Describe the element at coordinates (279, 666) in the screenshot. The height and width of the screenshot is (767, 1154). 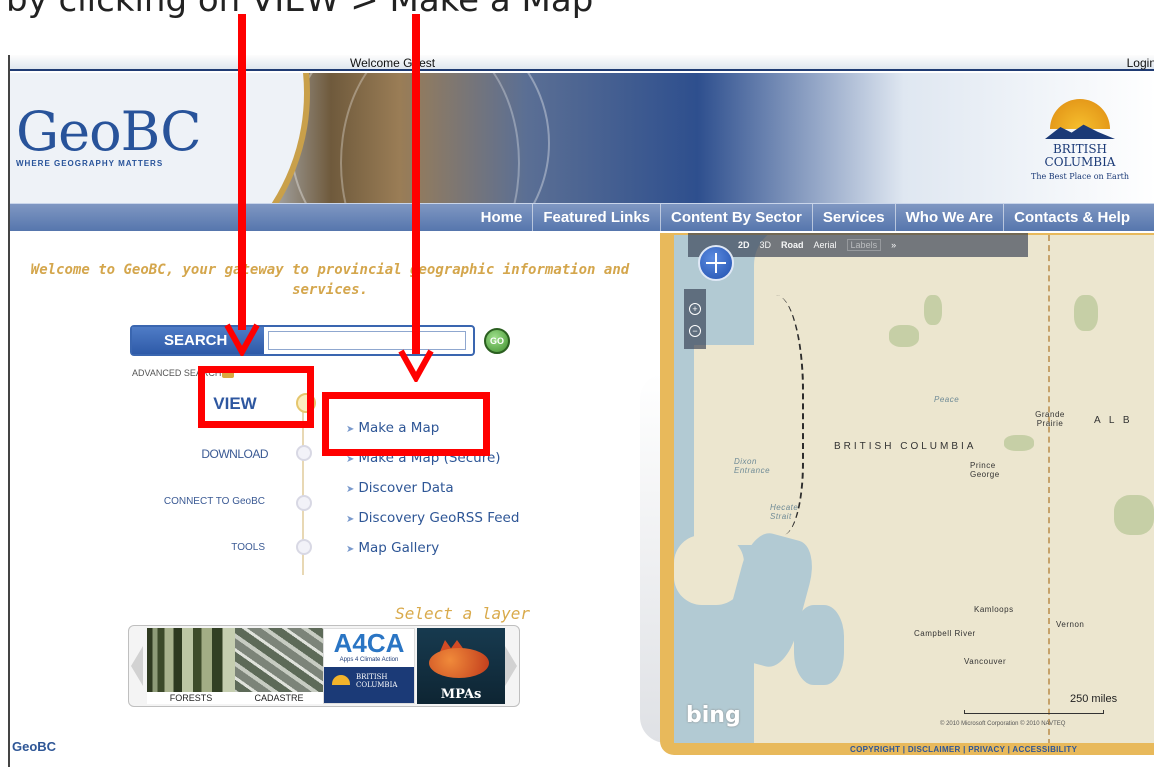
I see `layer-tile-cadastre: CADASTRE` at that location.